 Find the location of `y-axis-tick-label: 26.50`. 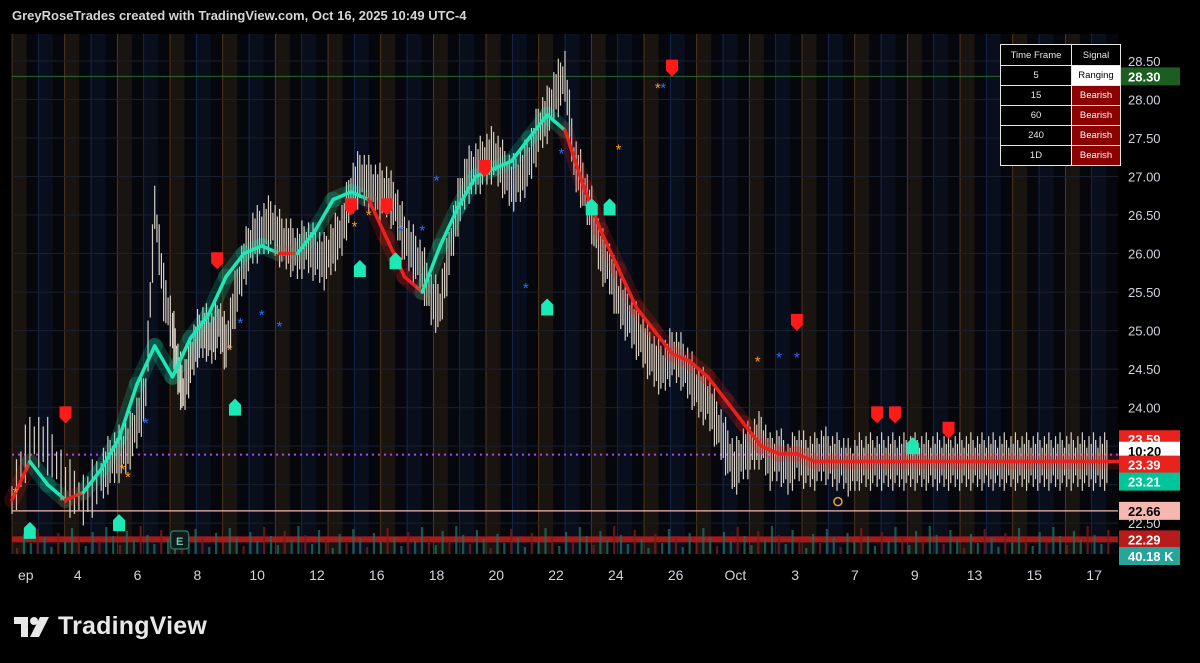

y-axis-tick-label: 26.50 is located at coordinates (1144, 215).